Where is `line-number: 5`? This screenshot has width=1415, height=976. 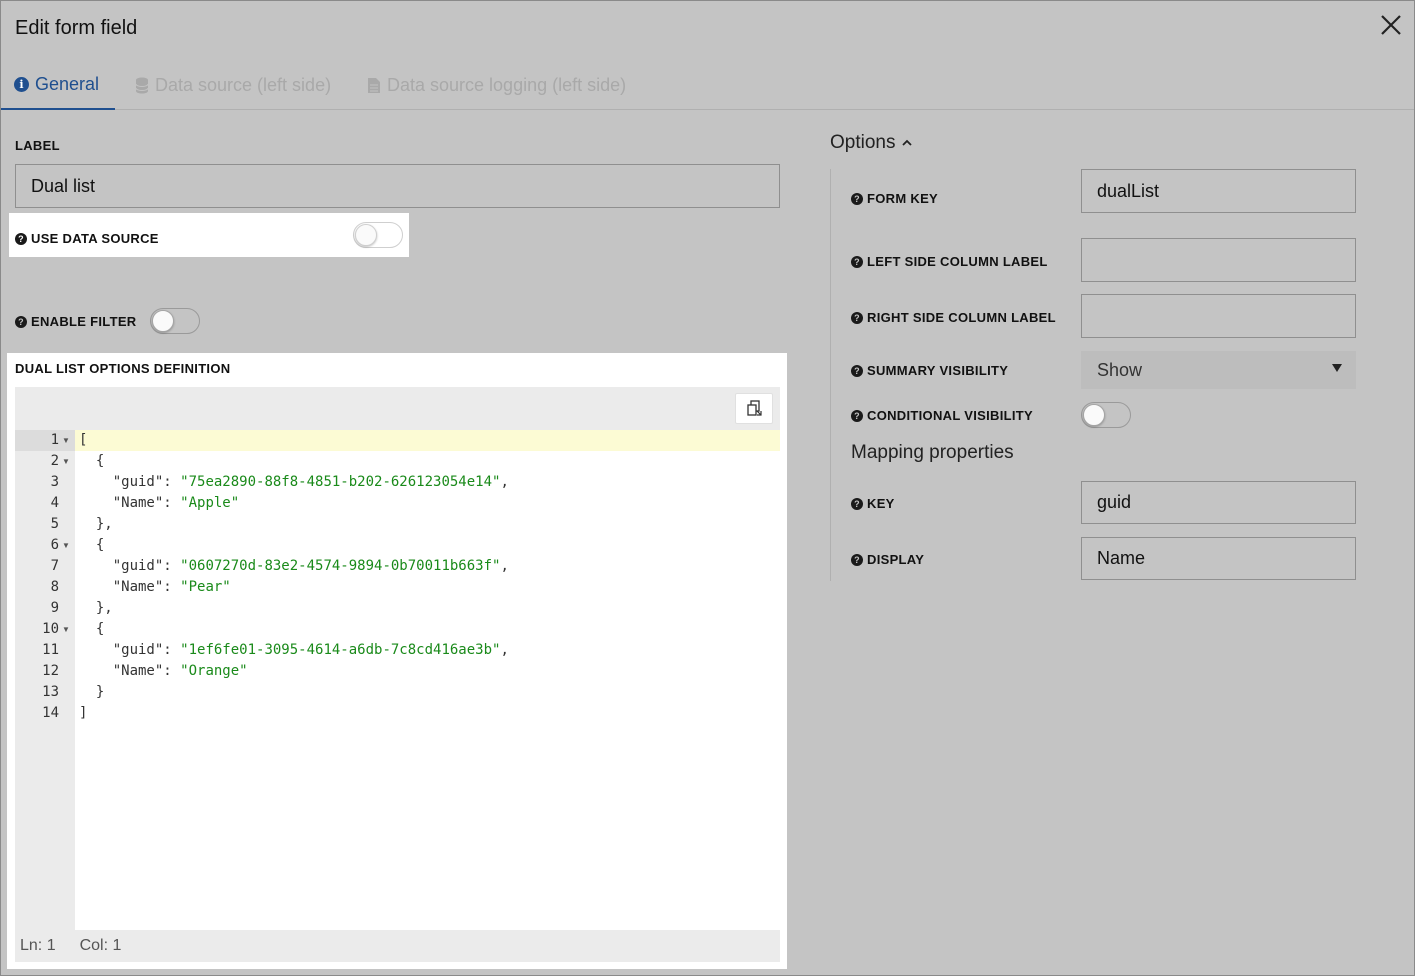
line-number: 5 is located at coordinates (54, 524).